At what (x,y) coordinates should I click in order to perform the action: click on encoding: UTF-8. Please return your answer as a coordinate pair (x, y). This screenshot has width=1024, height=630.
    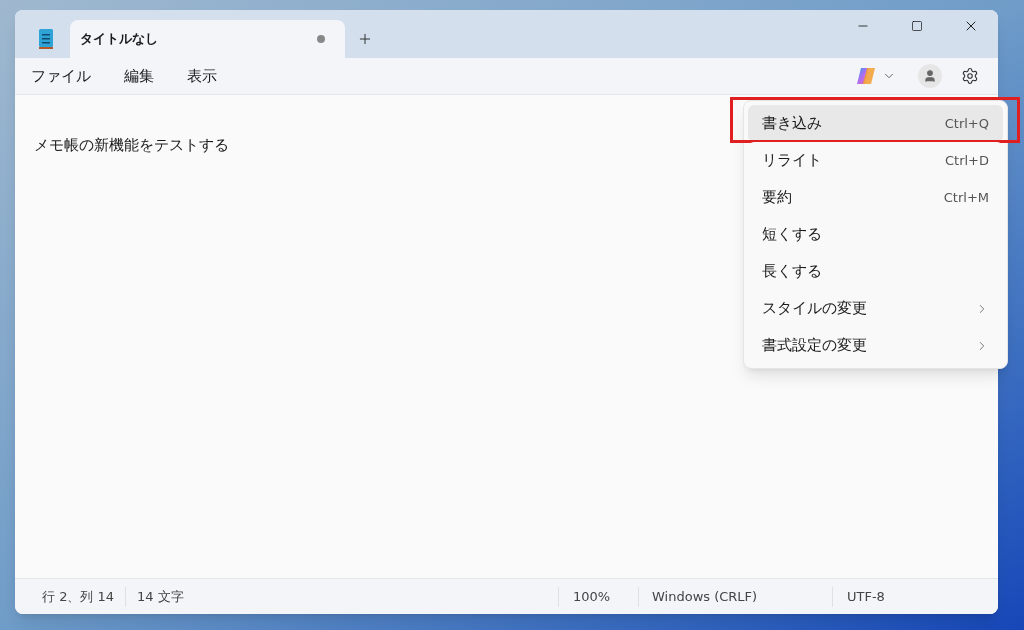
    Looking at the image, I should click on (866, 596).